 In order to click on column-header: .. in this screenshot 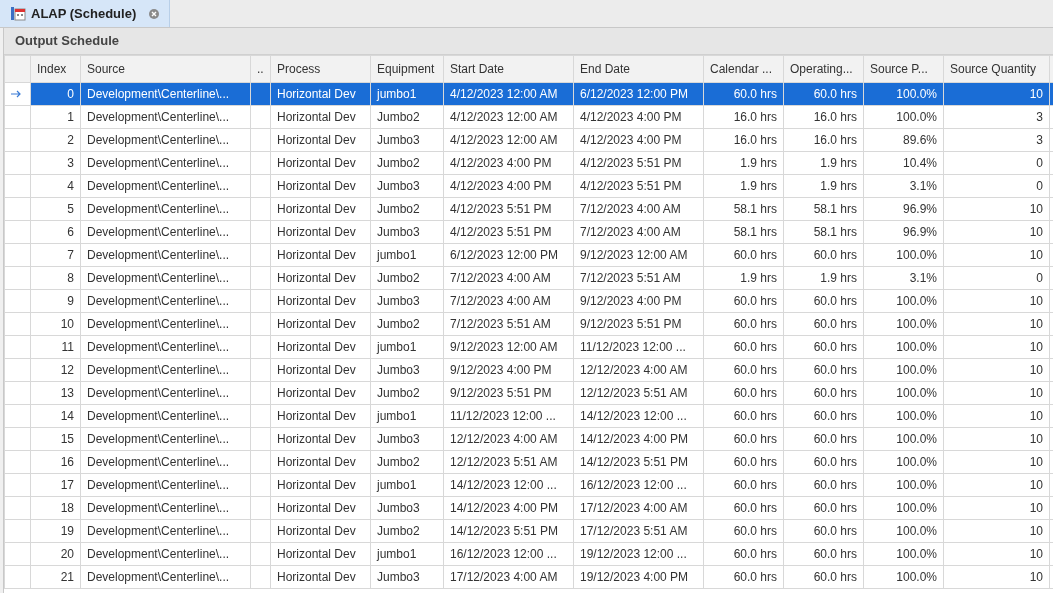, I will do `click(260, 69)`.